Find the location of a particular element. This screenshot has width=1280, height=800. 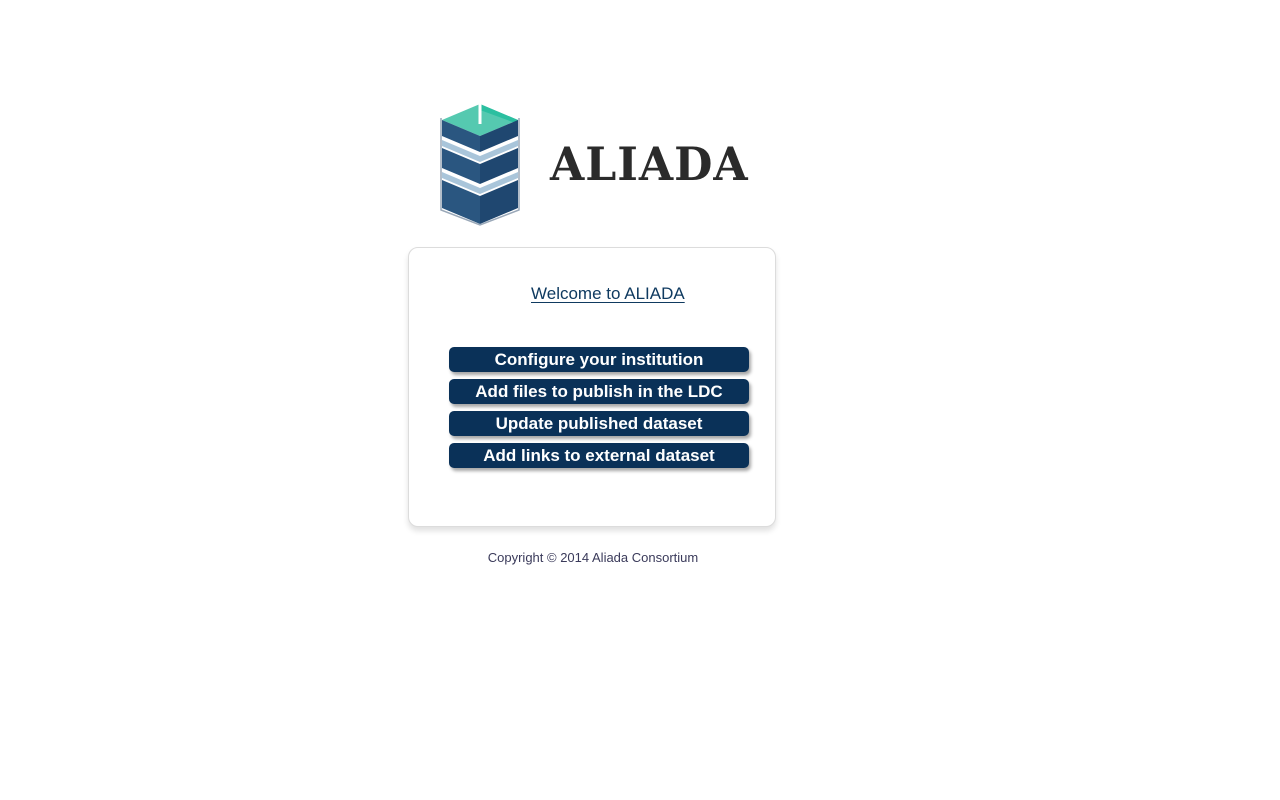

update-dataset-button: Update published dataset is located at coordinates (599, 423).